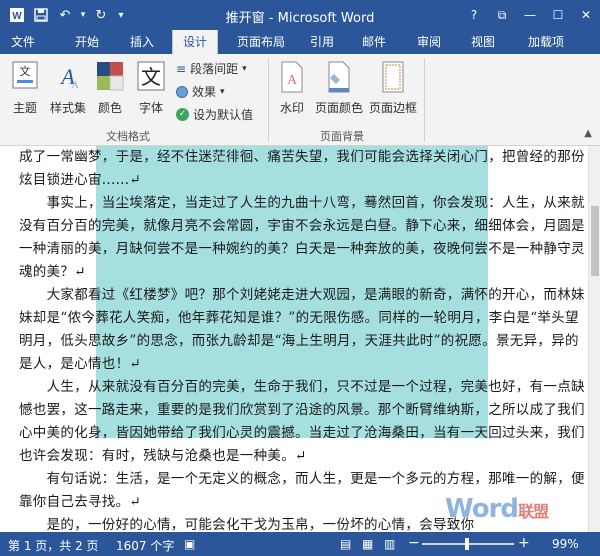  I want to click on collapse-ribbon-icon: ▲, so click(588, 133).